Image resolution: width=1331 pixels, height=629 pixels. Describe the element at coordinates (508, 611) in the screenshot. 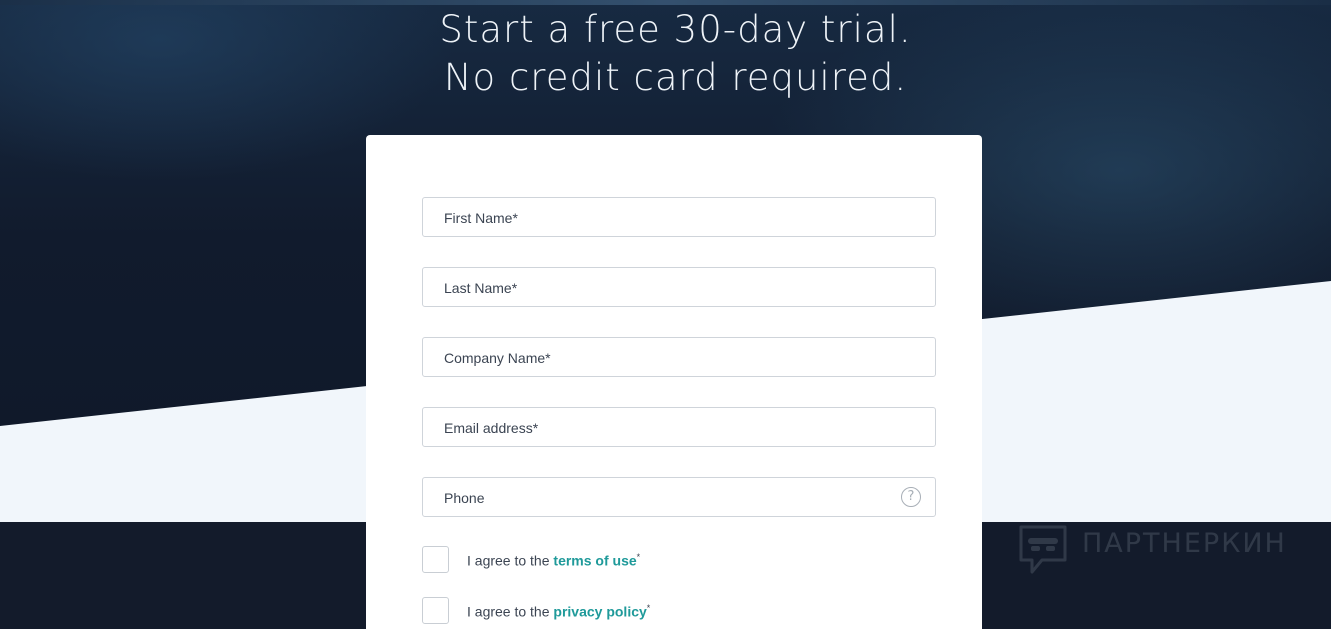

I see `privacy-prefix: I agree to the` at that location.